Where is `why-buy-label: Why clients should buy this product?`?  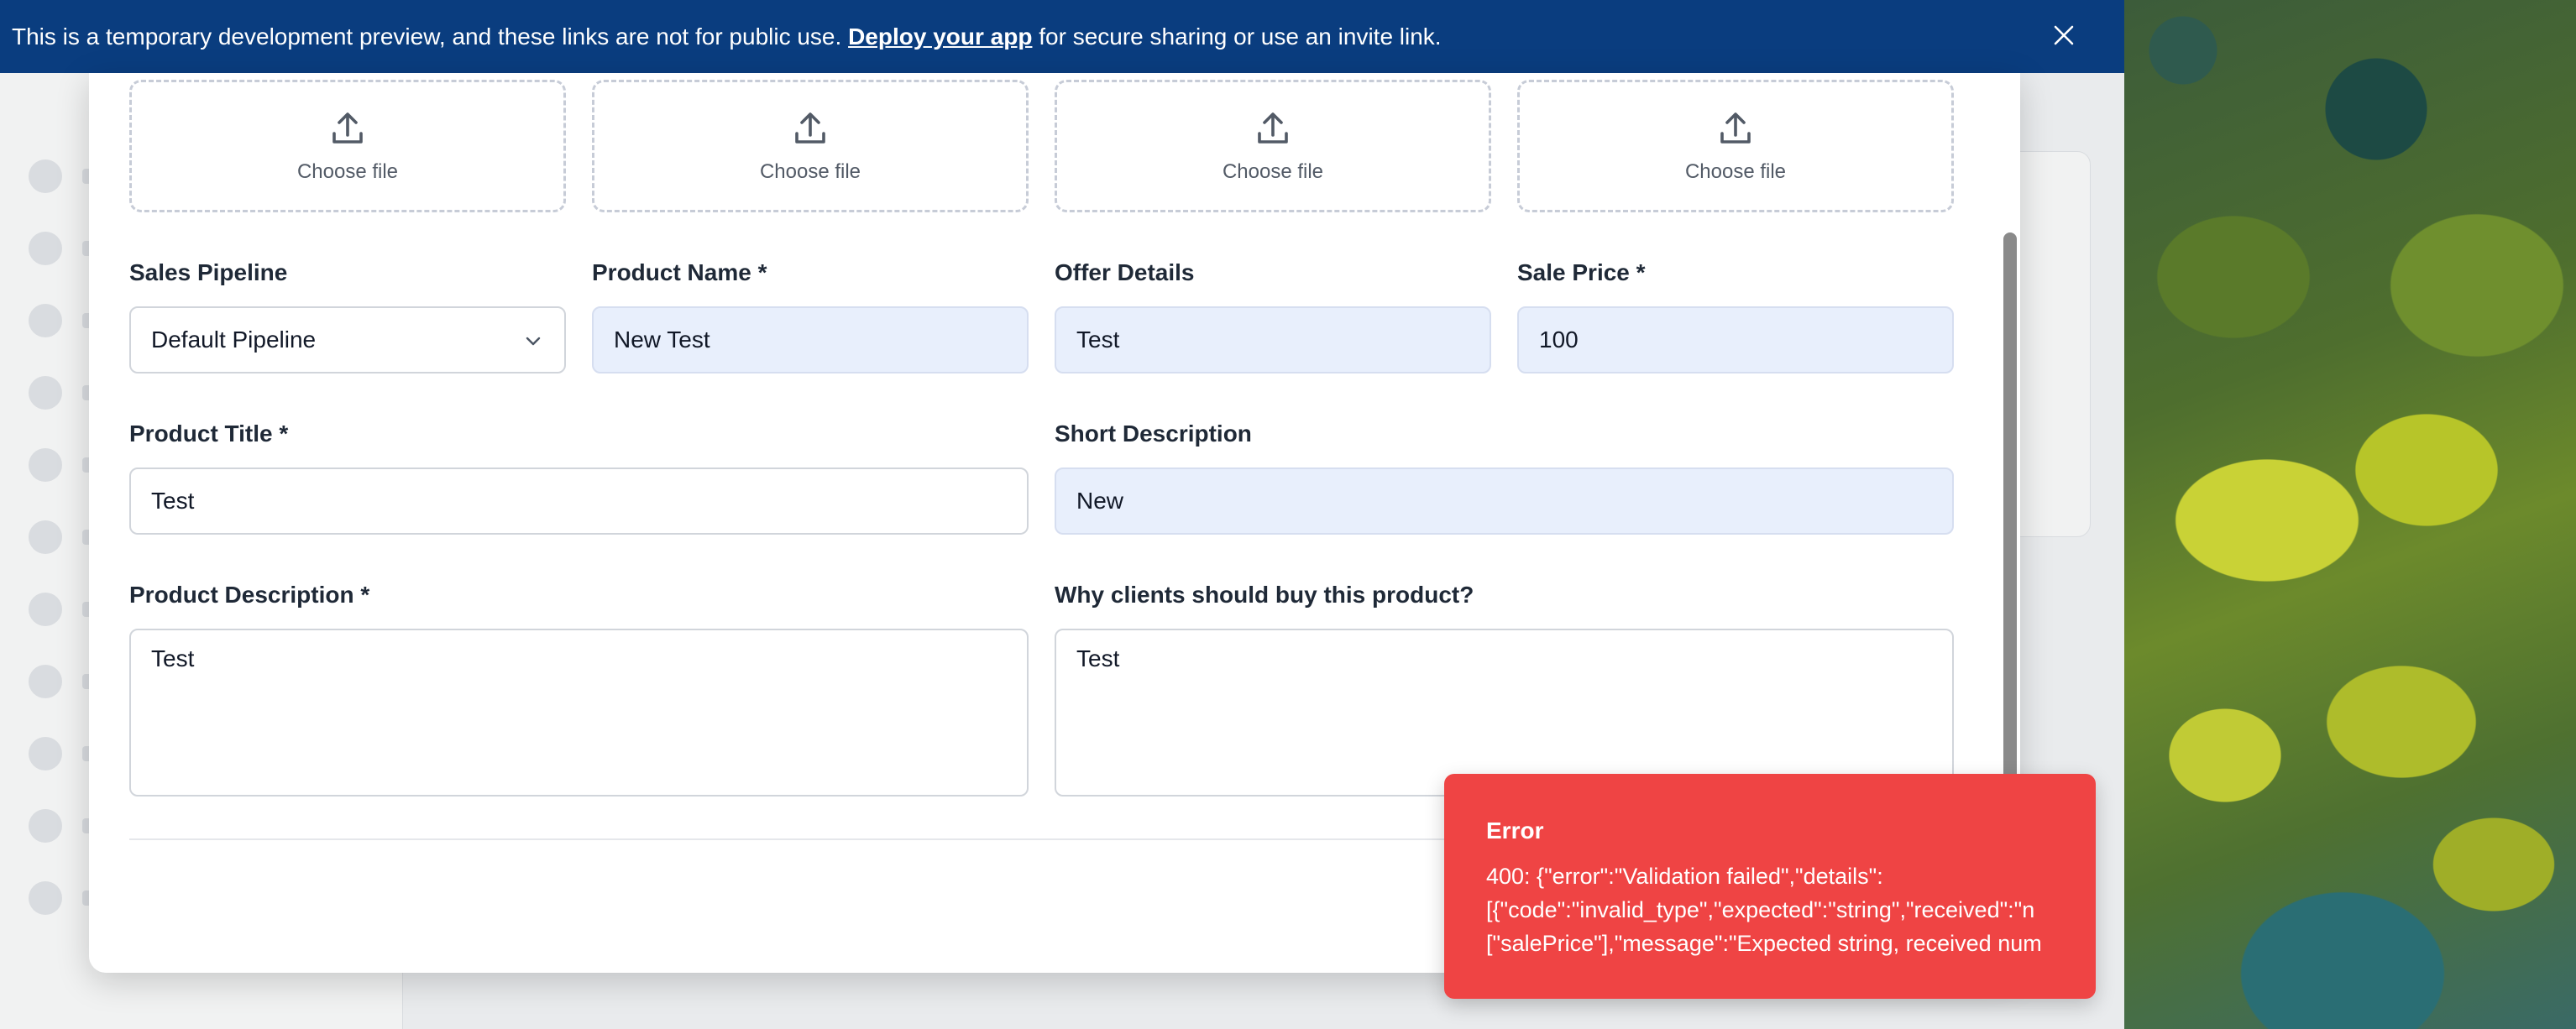 why-buy-label: Why clients should buy this product? is located at coordinates (1264, 595).